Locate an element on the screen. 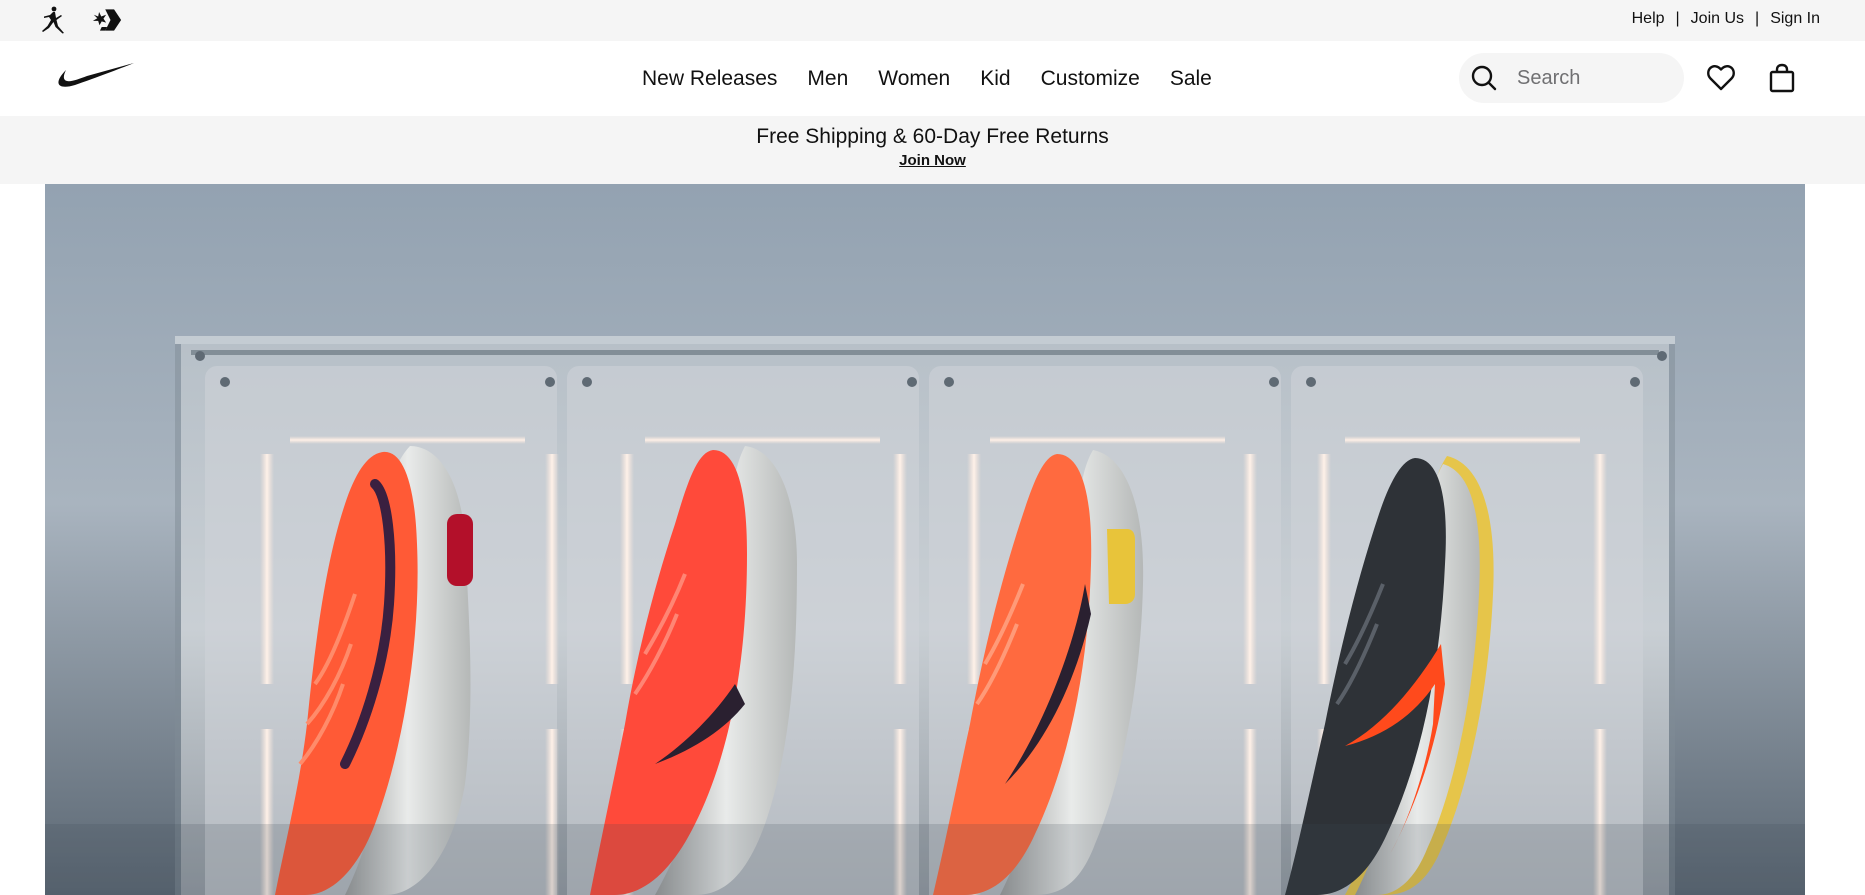 The height and width of the screenshot is (895, 1865). join-now-link: Join Now is located at coordinates (932, 160).